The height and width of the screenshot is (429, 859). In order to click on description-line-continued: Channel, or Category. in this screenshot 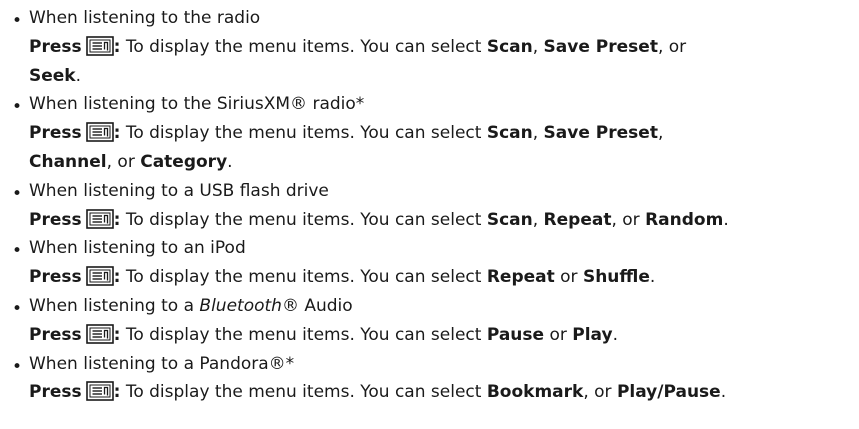, I will do `click(444, 162)`.